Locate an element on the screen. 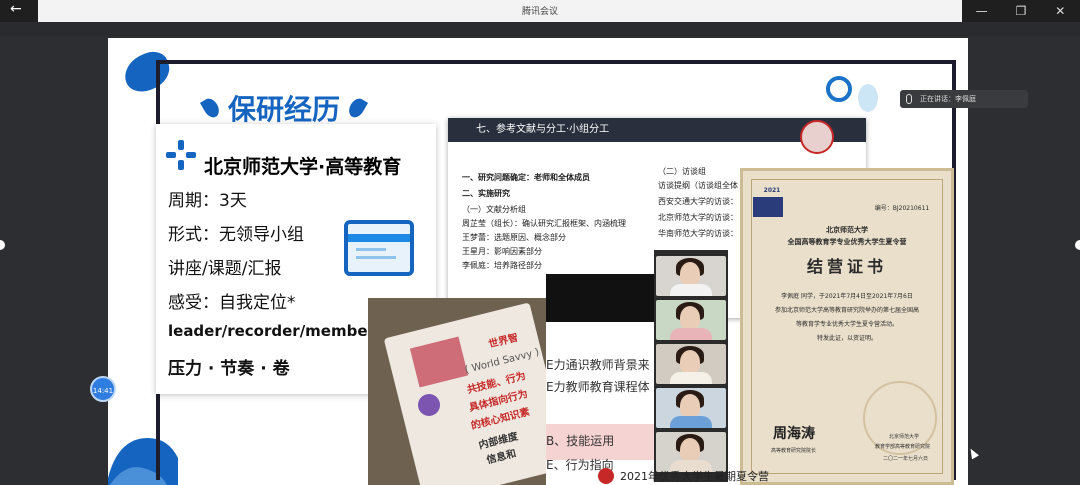 The image size is (1080, 485). certificate-logo is located at coordinates (768, 207).